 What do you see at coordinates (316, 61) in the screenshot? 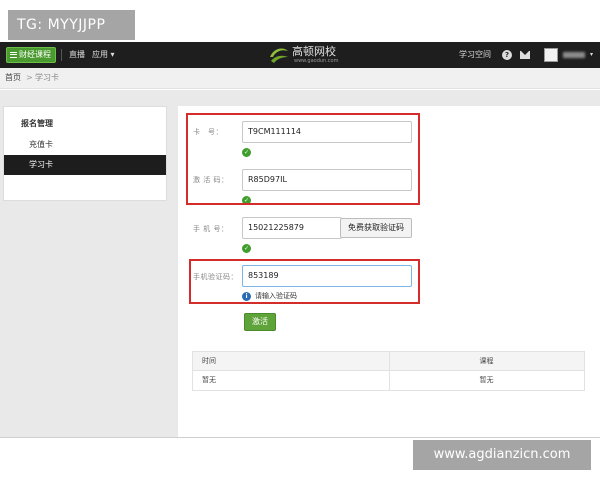
I see `logo-url: www.gaodun.com` at bounding box center [316, 61].